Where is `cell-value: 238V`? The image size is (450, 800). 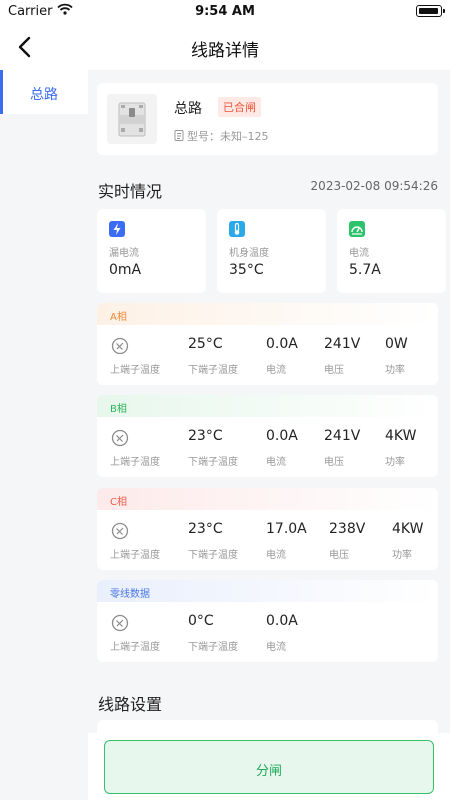 cell-value: 238V is located at coordinates (347, 529).